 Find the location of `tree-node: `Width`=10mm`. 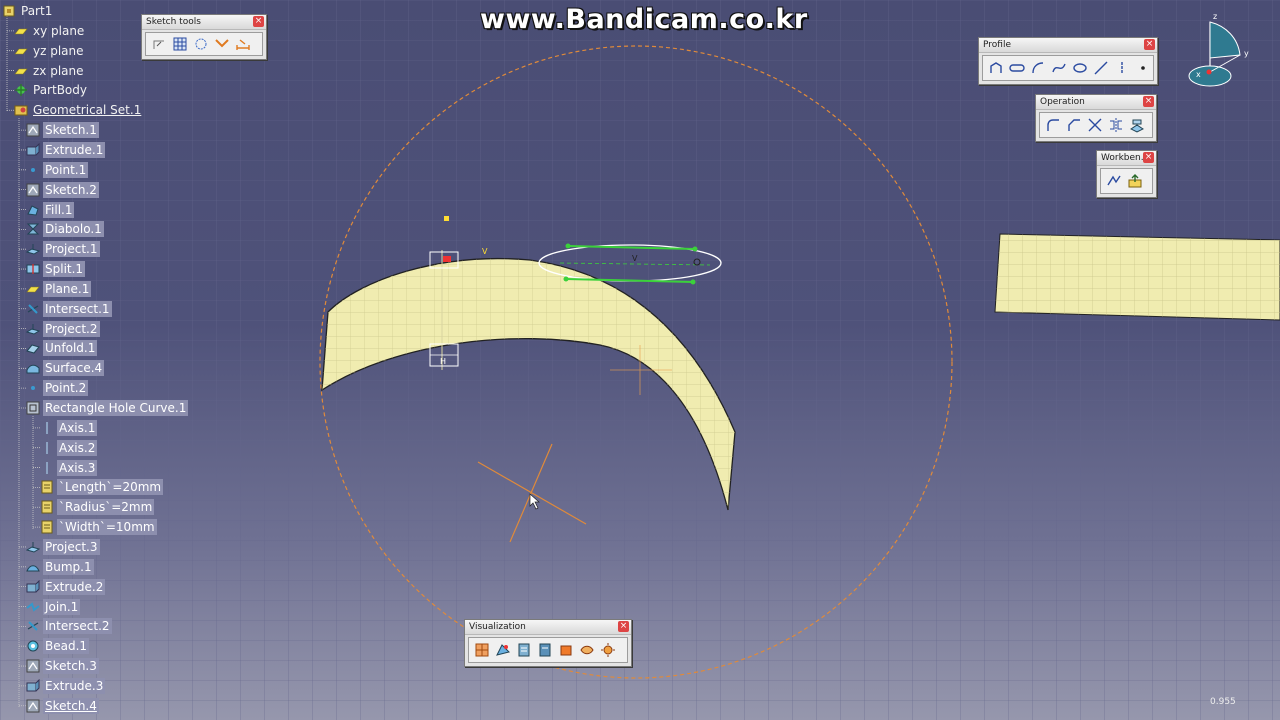

tree-node: `Width`=10mm is located at coordinates (98, 527).